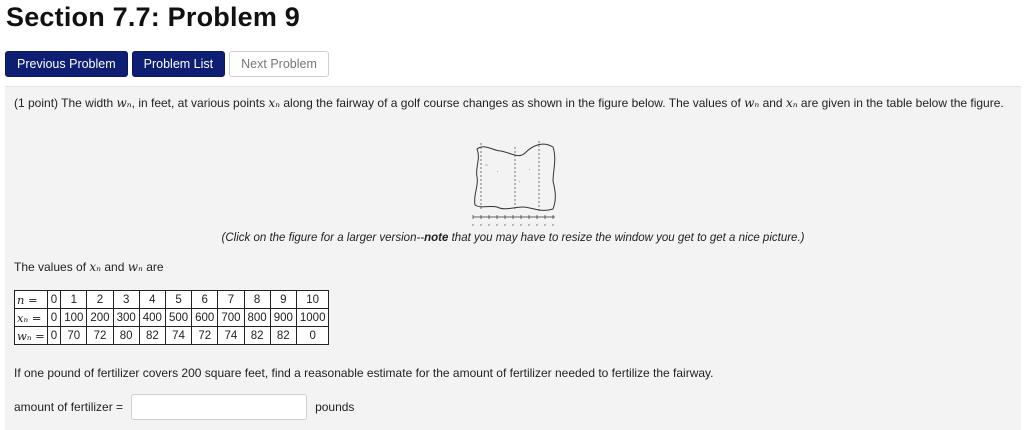 This screenshot has width=1024, height=430. What do you see at coordinates (900, 103) in the screenshot?
I see `intro-text-5: are given in the table below the figure.` at bounding box center [900, 103].